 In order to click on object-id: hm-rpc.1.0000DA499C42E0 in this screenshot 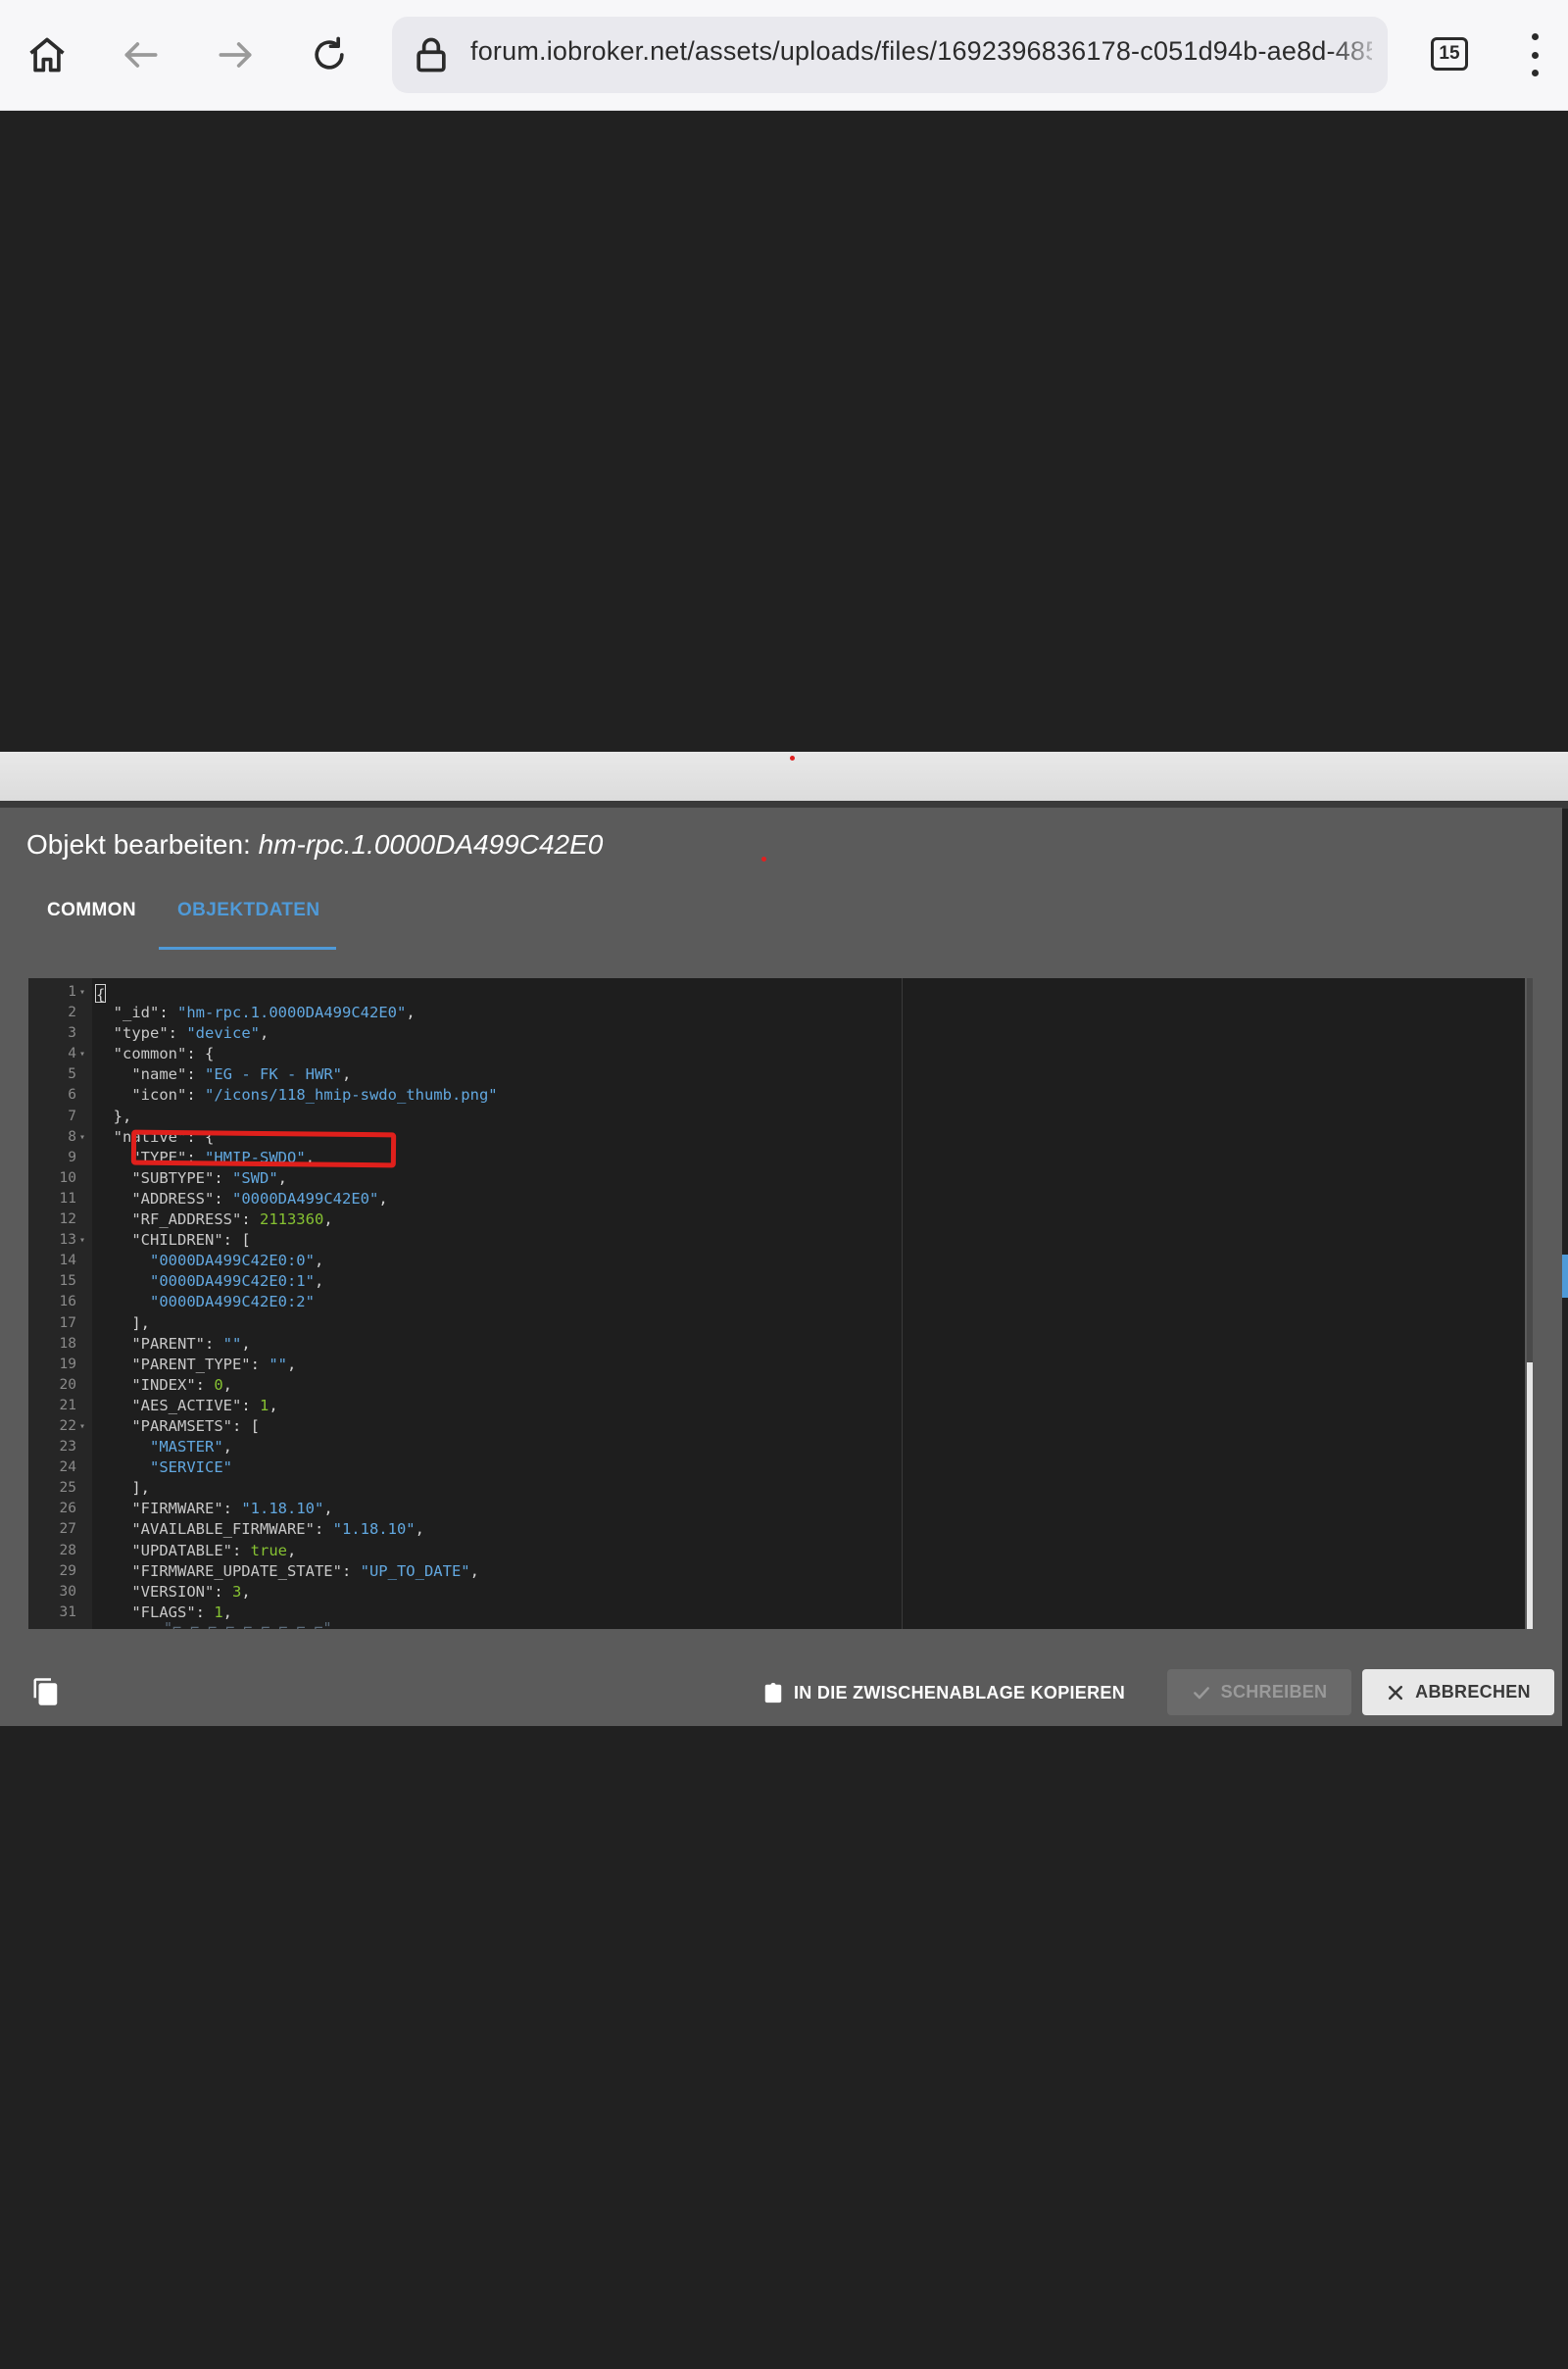, I will do `click(431, 844)`.